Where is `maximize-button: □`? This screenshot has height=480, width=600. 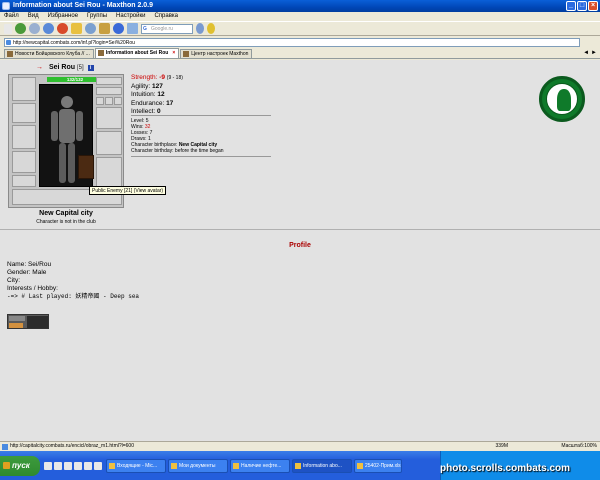 maximize-button: □ is located at coordinates (582, 6).